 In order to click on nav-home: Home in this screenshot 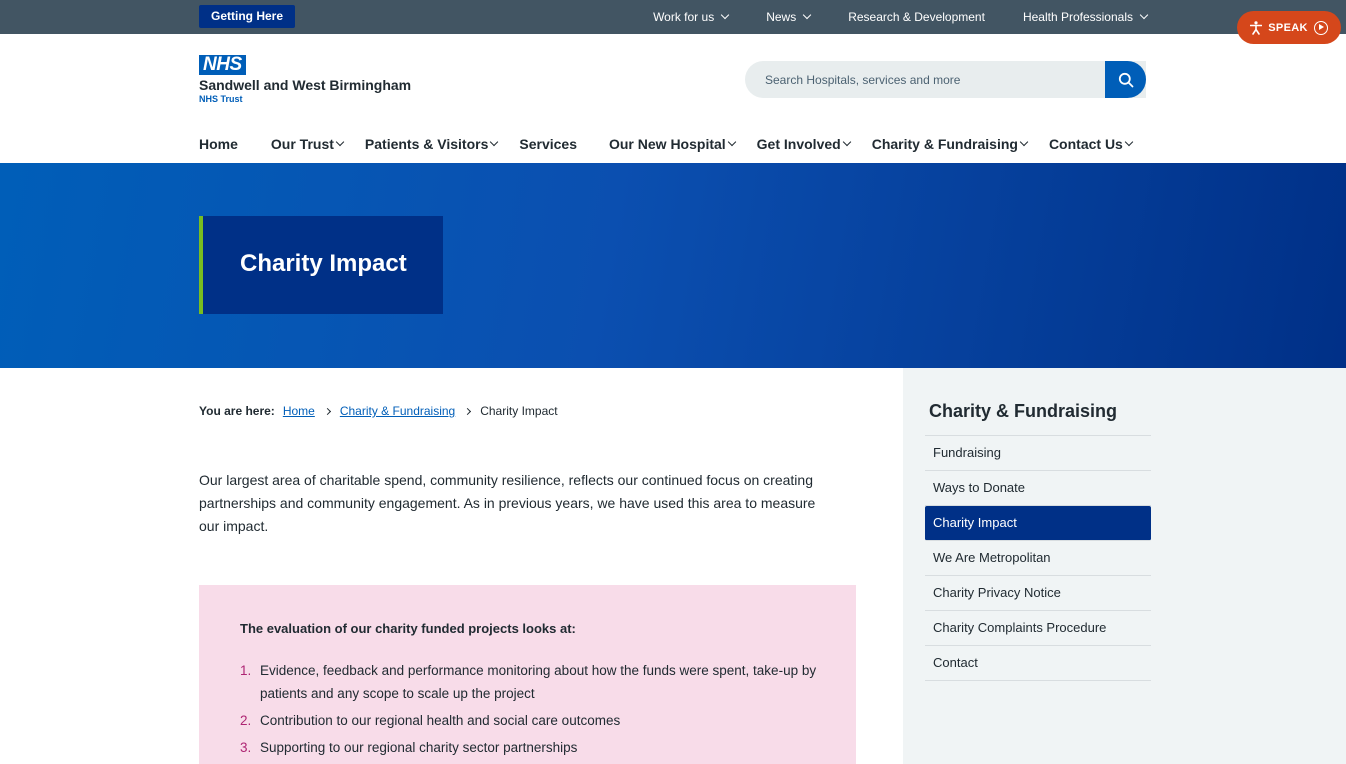, I will do `click(218, 144)`.